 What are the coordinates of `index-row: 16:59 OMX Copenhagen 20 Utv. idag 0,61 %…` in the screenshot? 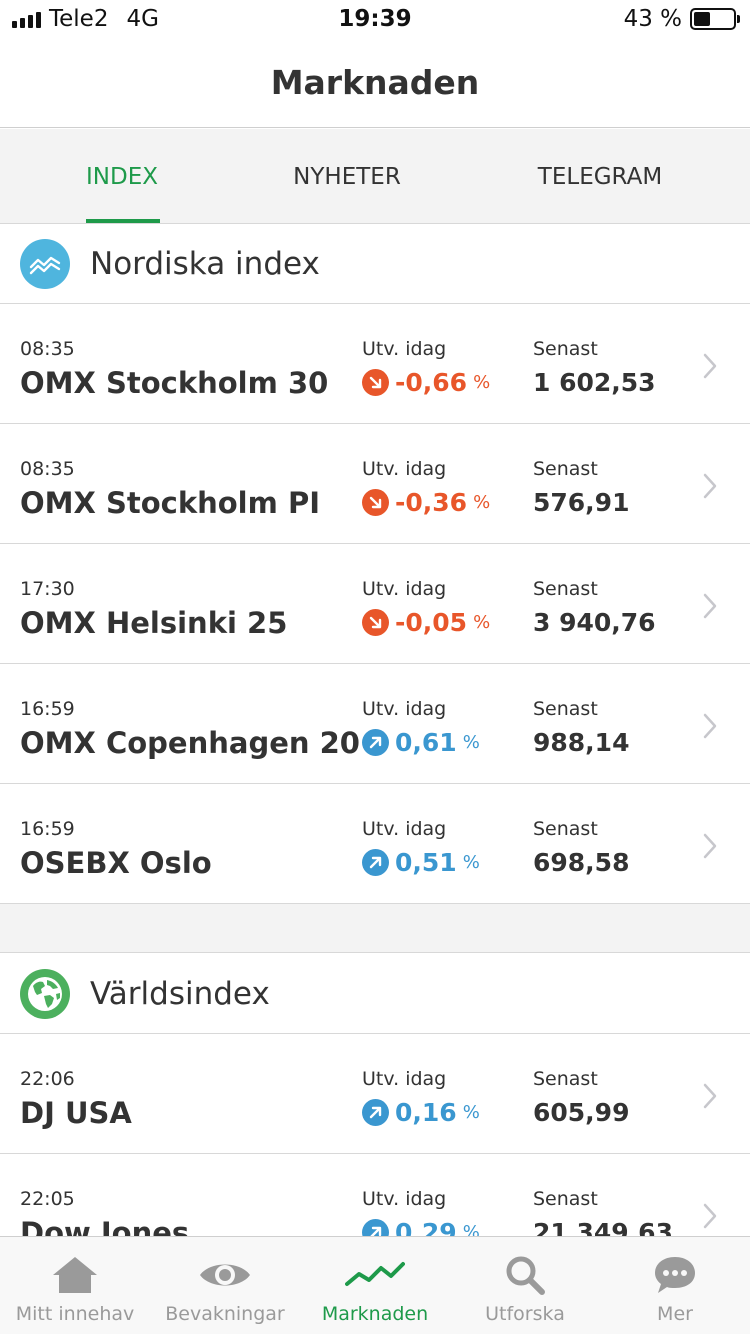 It's located at (375, 724).